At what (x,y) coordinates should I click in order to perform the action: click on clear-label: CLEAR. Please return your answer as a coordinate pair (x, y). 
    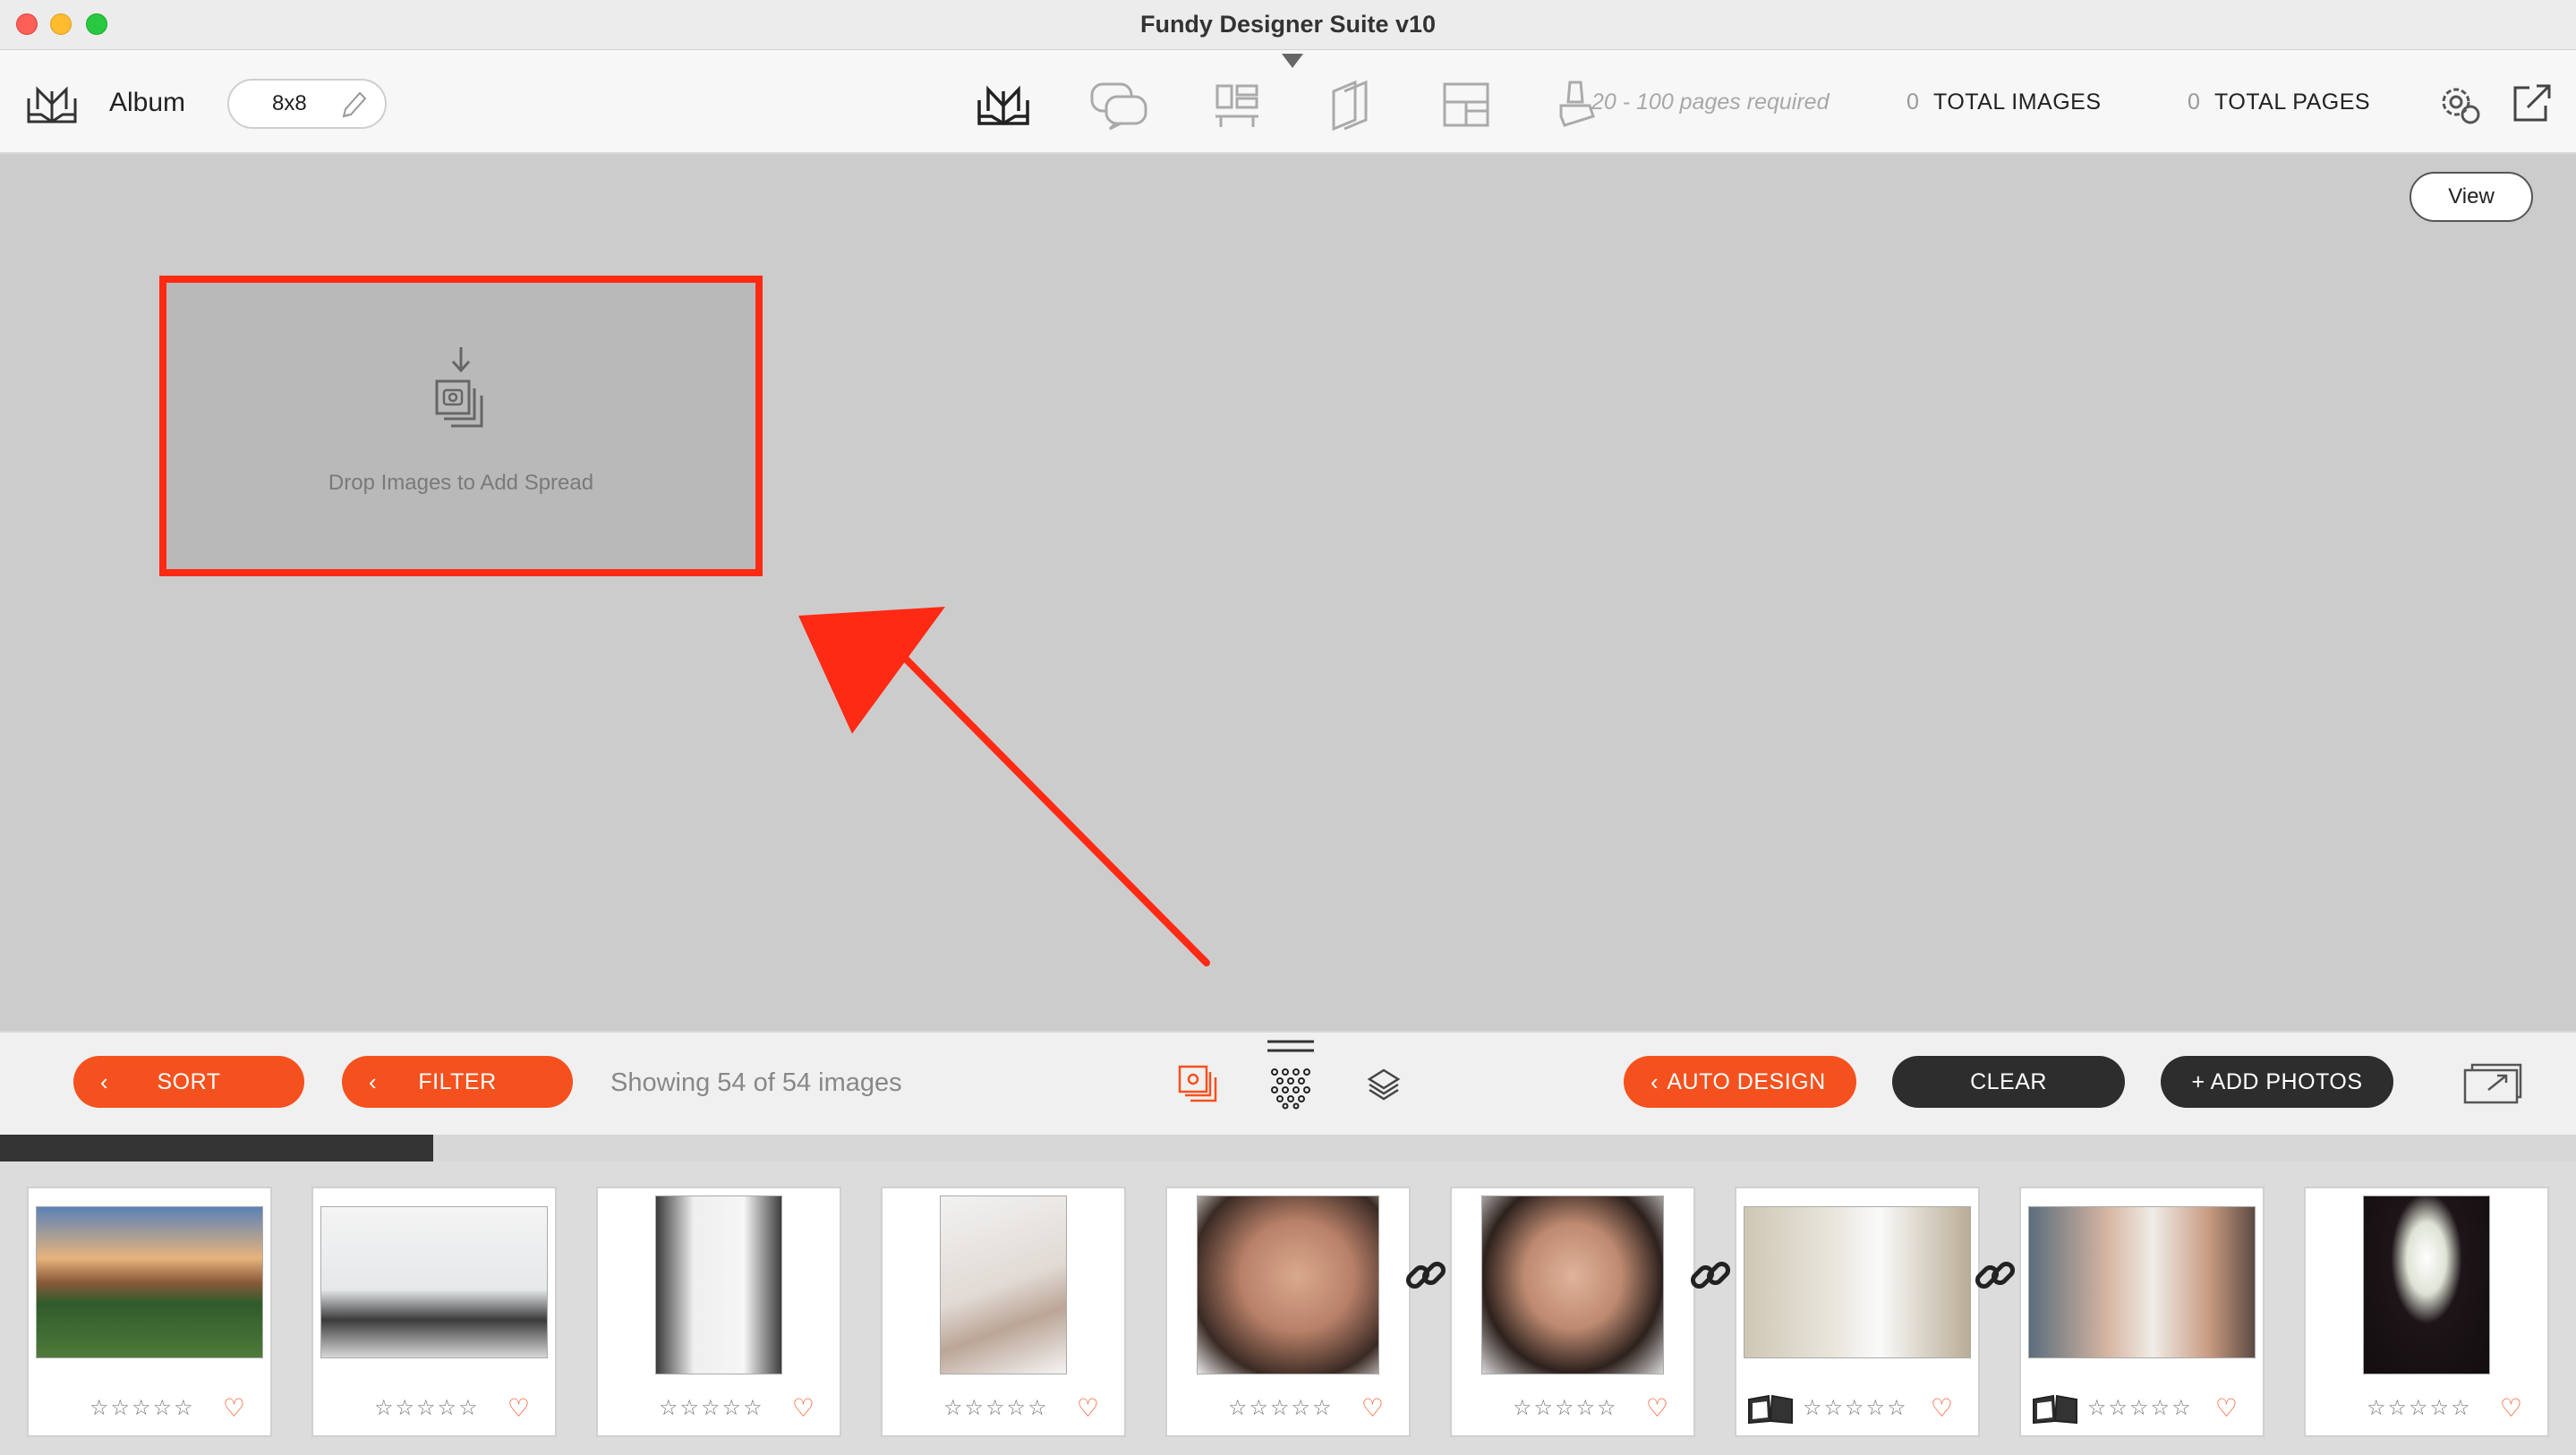
    Looking at the image, I should click on (2008, 1081).